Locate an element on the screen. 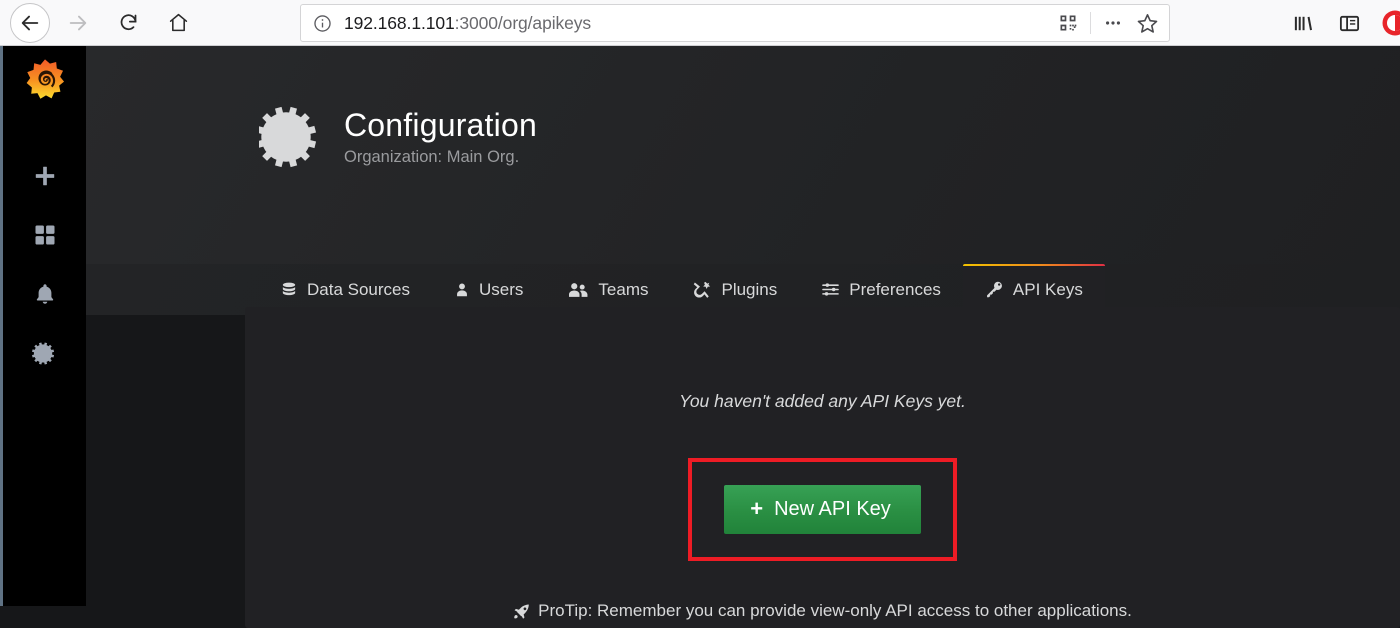 This screenshot has width=1400, height=628. sidebar-item-configuration is located at coordinates (45, 353).